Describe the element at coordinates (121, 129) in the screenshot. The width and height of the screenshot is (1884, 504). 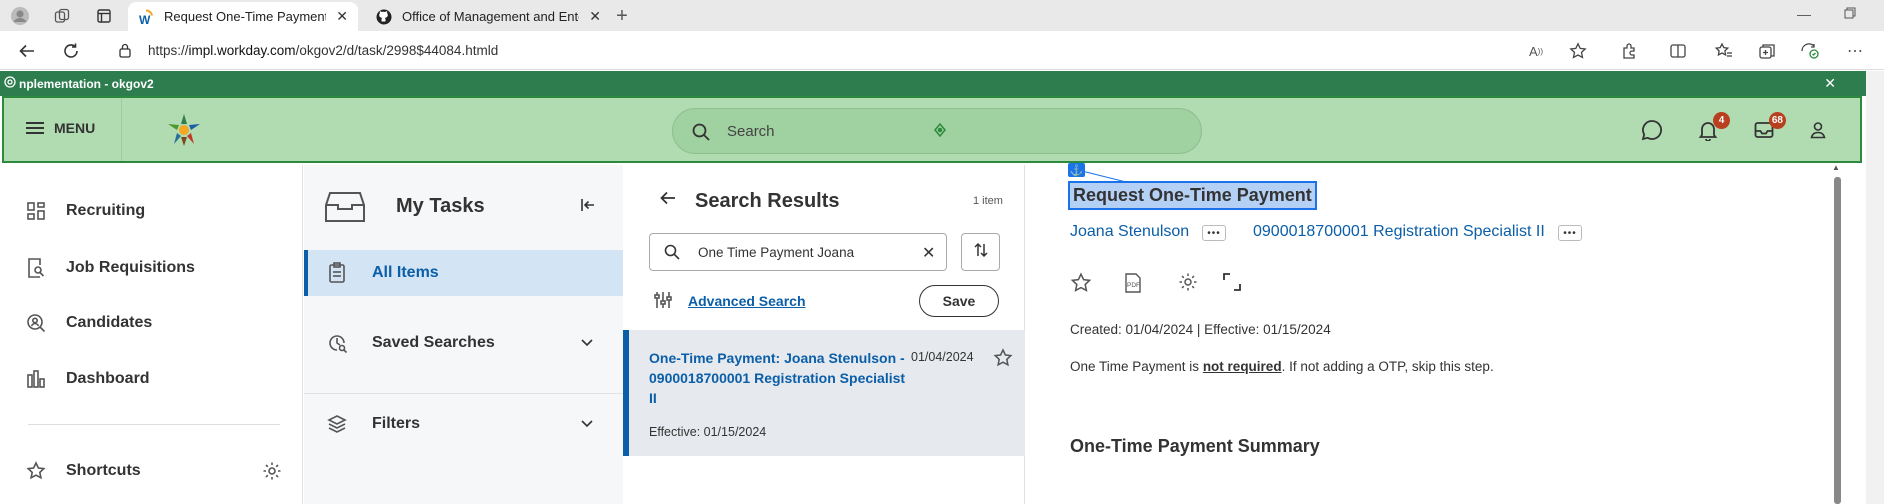
I see `header-divider` at that location.